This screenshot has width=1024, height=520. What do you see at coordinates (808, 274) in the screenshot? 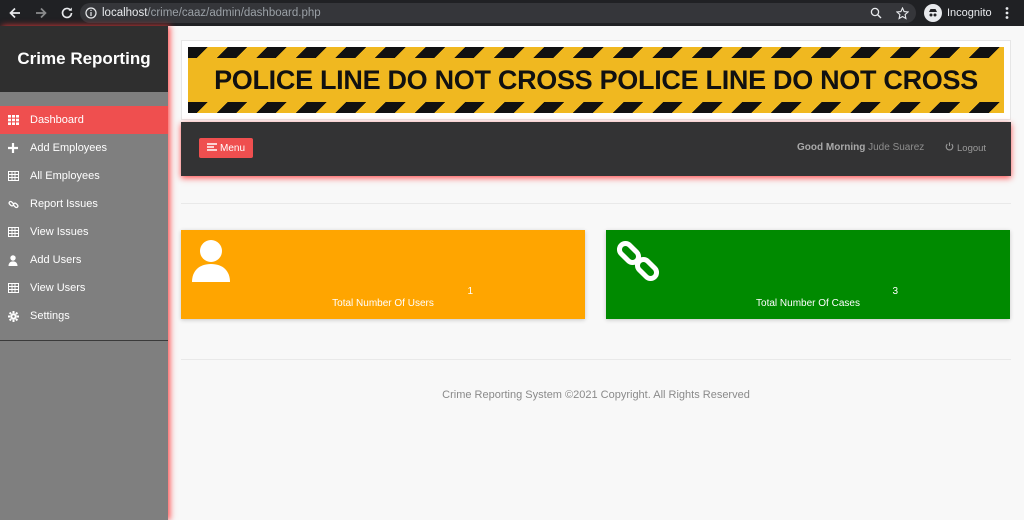
I see `cases-stat-card: 3 Total Number Of Cases` at bounding box center [808, 274].